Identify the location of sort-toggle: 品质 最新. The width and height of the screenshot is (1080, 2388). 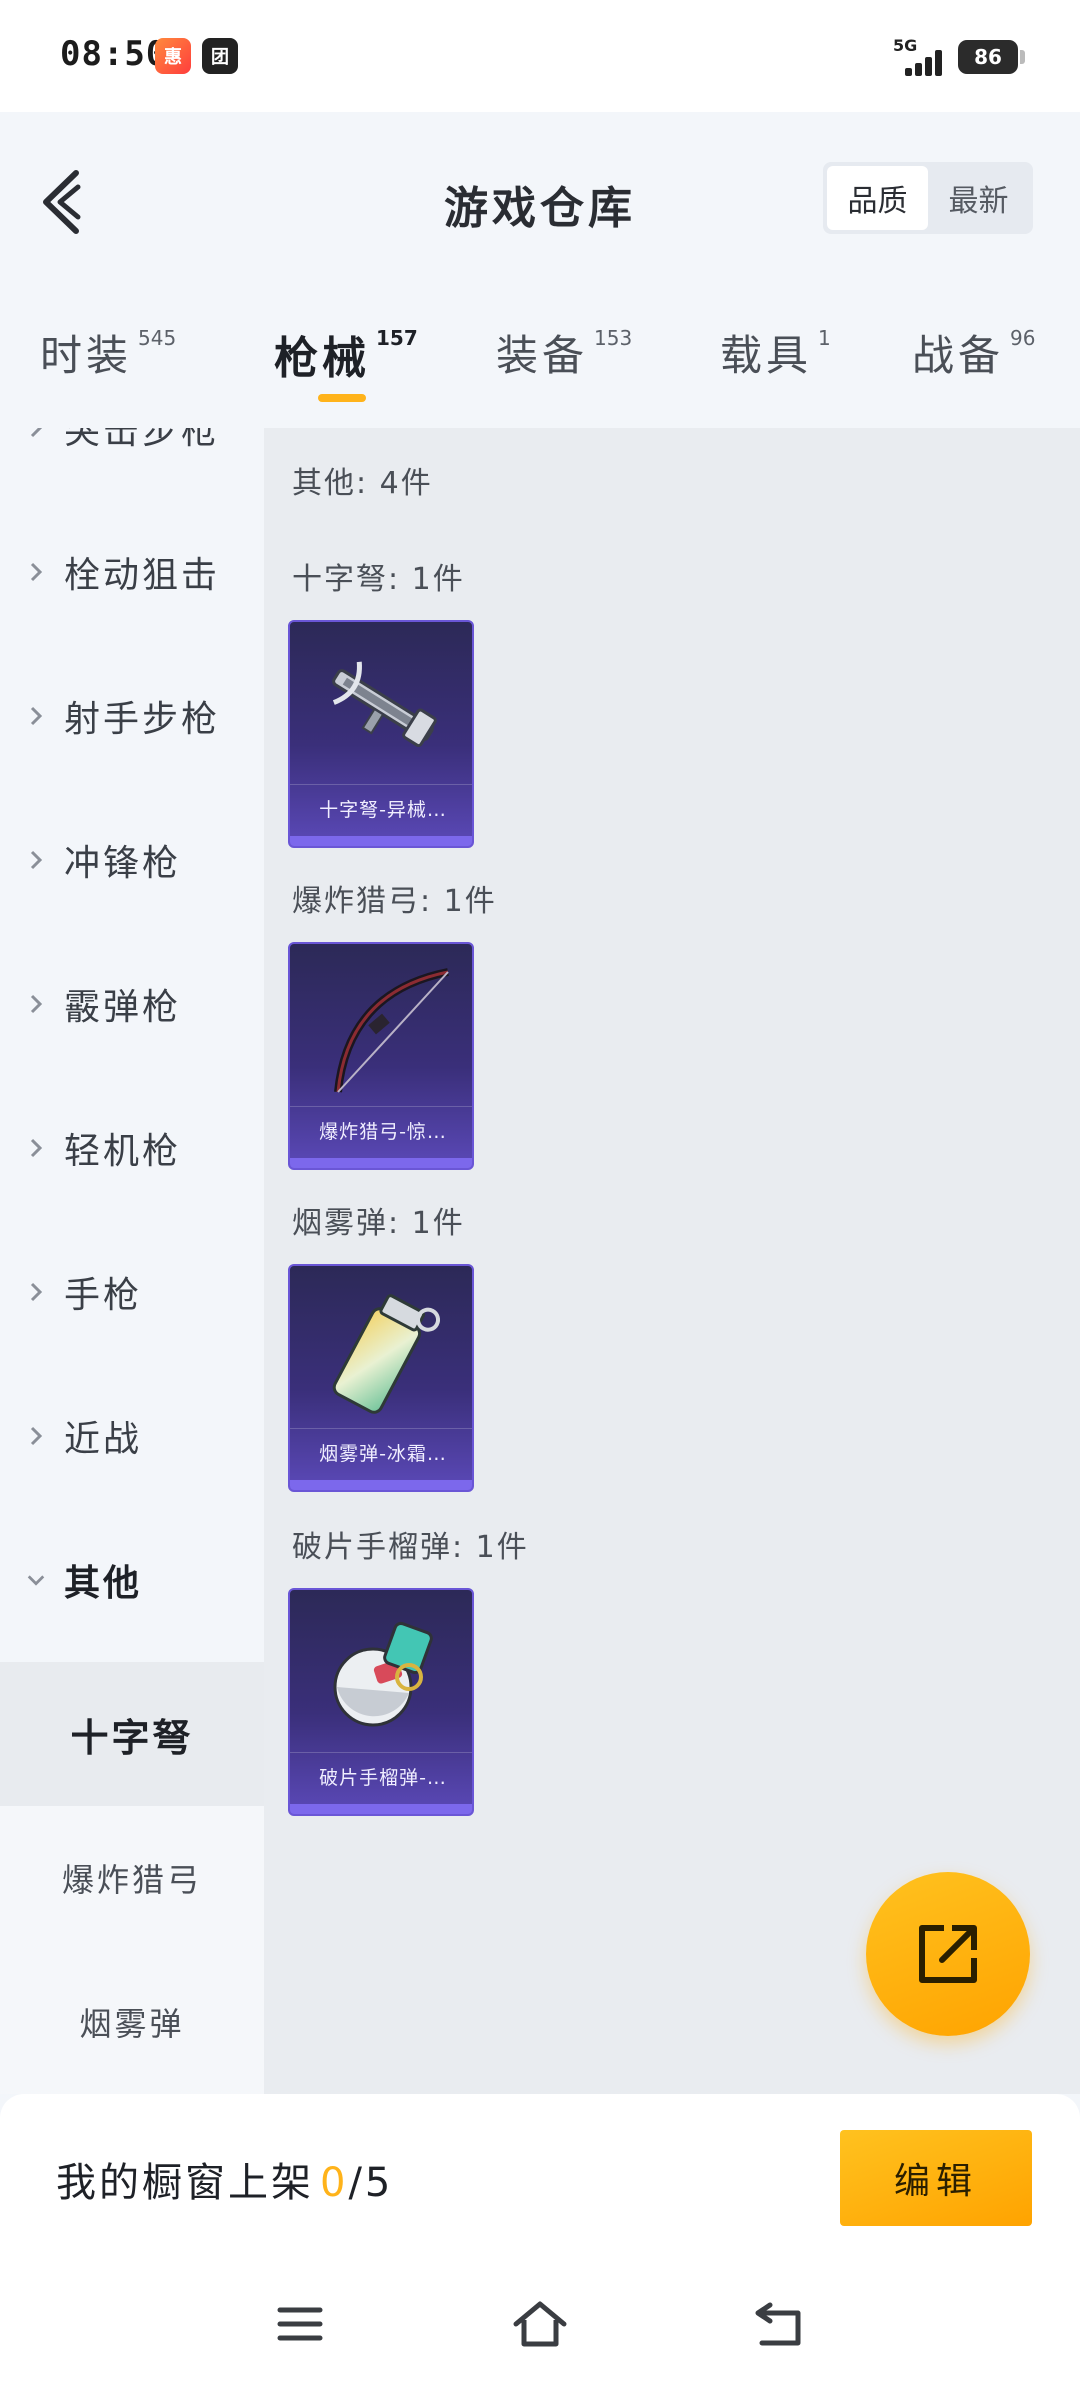
(928, 198).